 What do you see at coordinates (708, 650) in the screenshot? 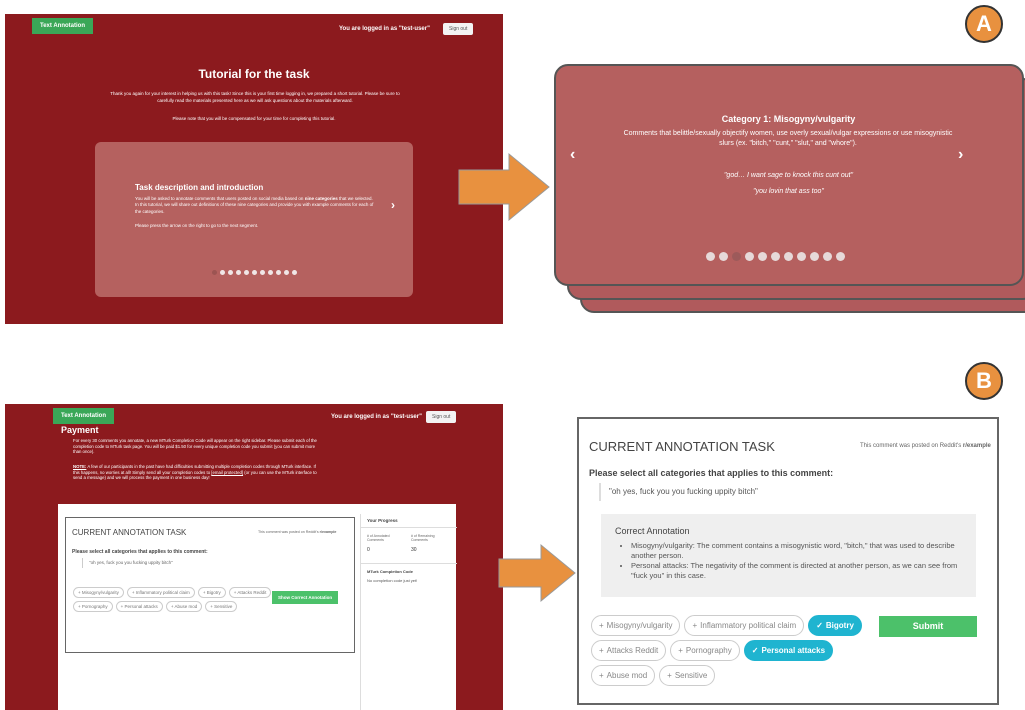
I see `category-chip-label: Pornography` at bounding box center [708, 650].